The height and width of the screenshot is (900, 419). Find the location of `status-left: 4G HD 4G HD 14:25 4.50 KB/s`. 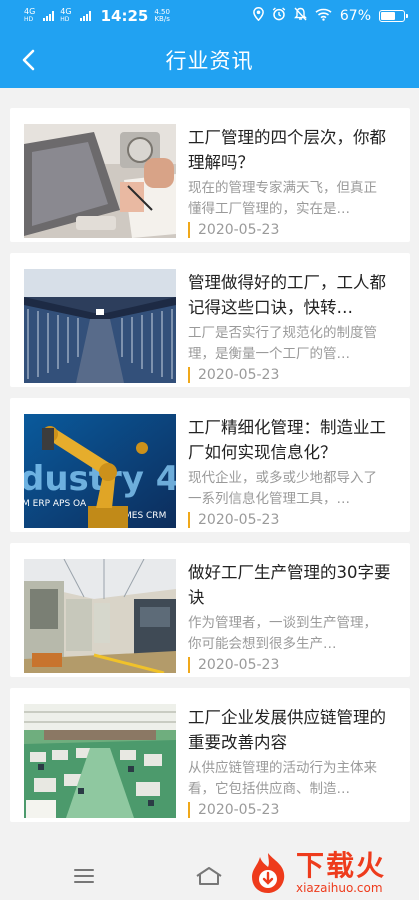

status-left: 4G HD 4G HD 14:25 4.50 KB/s is located at coordinates (97, 16).